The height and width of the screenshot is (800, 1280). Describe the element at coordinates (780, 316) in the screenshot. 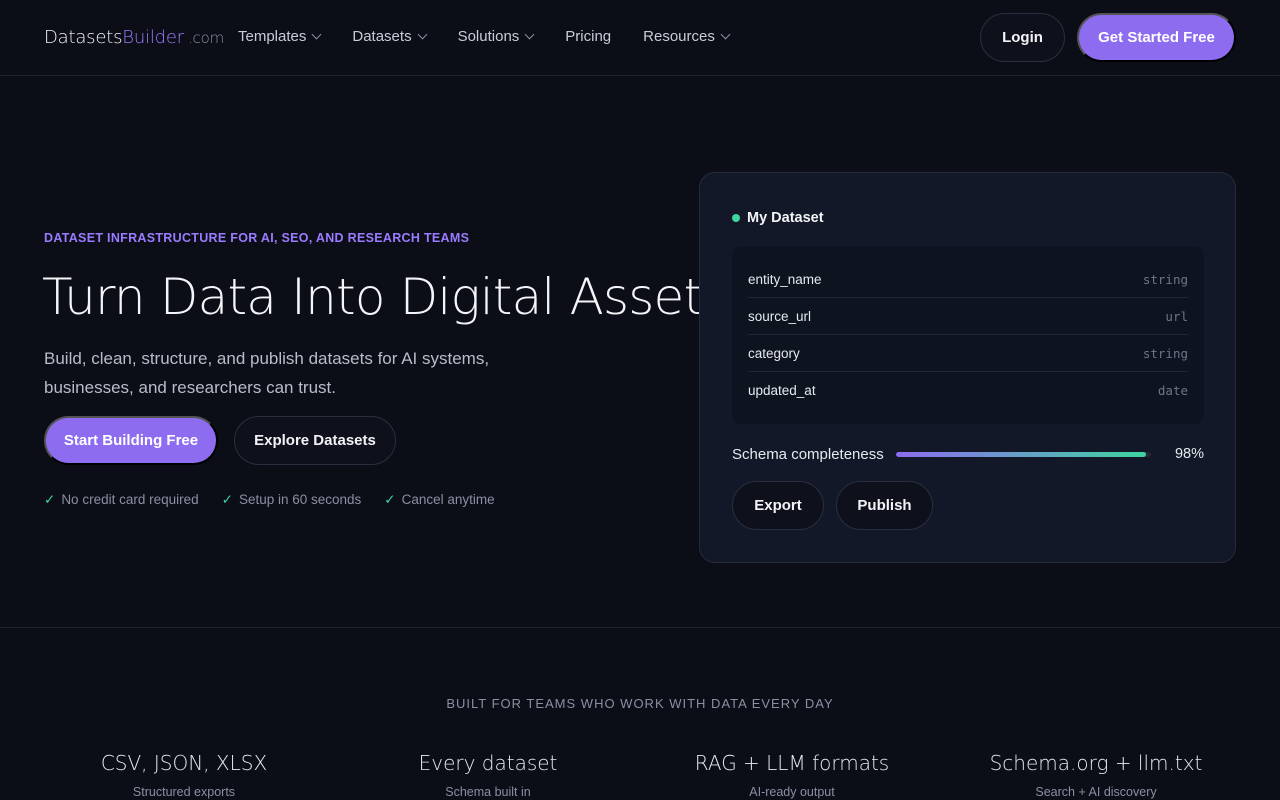

I see `field-name: source_url` at that location.